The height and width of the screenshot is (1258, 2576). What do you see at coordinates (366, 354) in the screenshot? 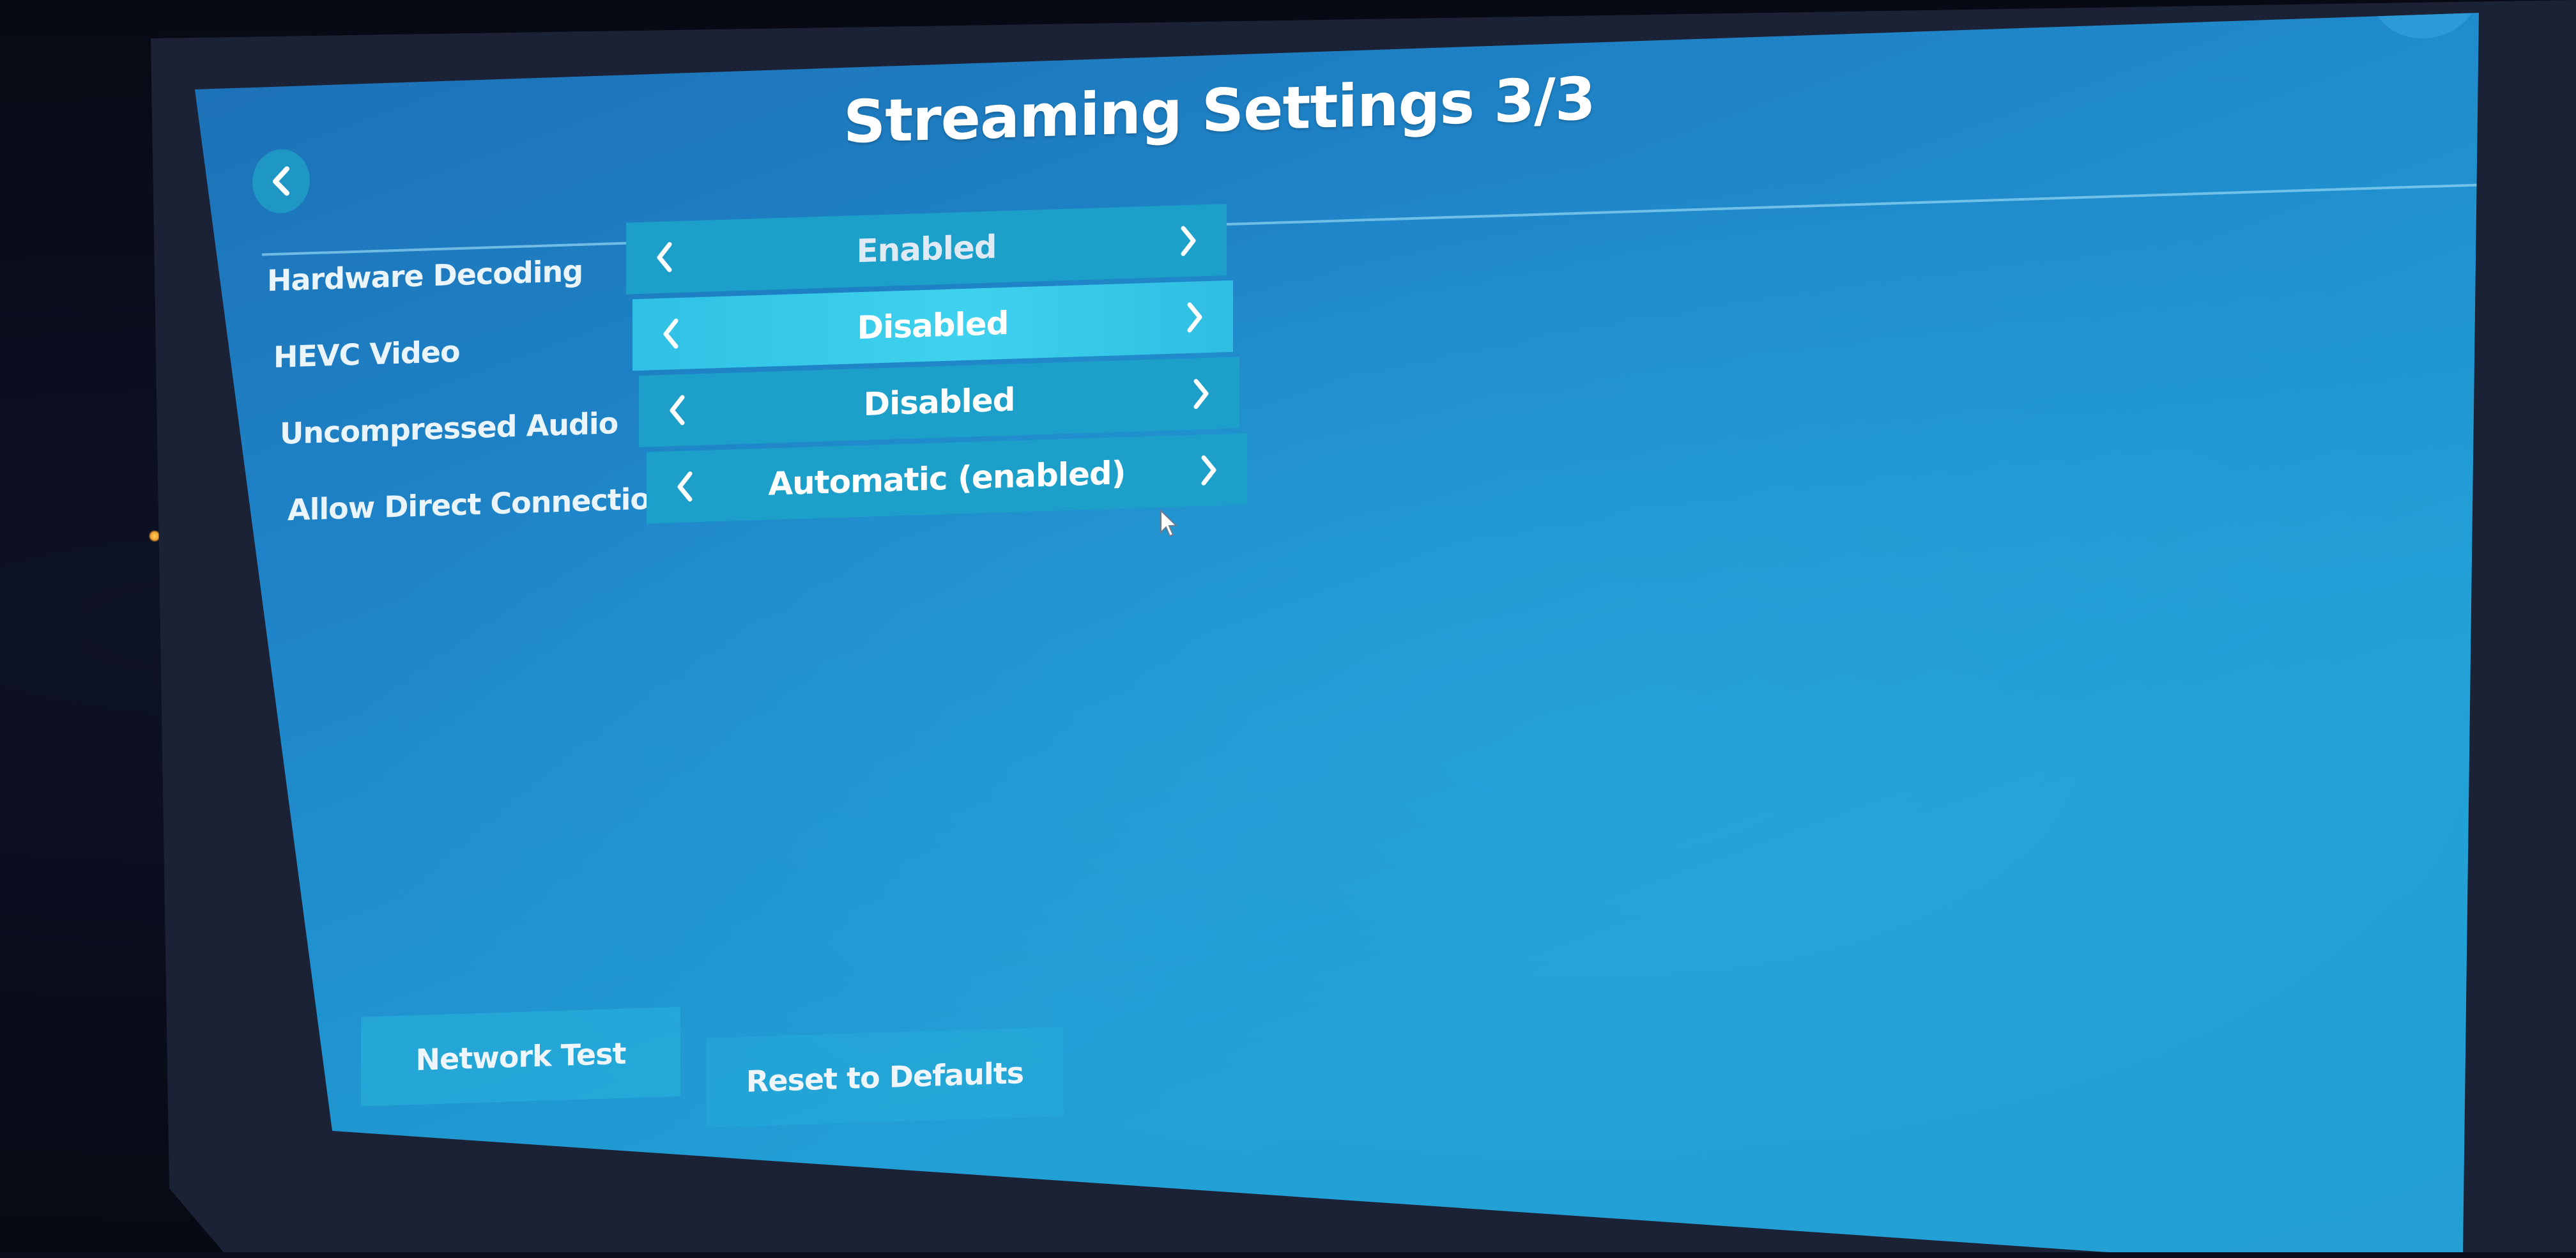
I see `setting-label: HEVC Video` at bounding box center [366, 354].